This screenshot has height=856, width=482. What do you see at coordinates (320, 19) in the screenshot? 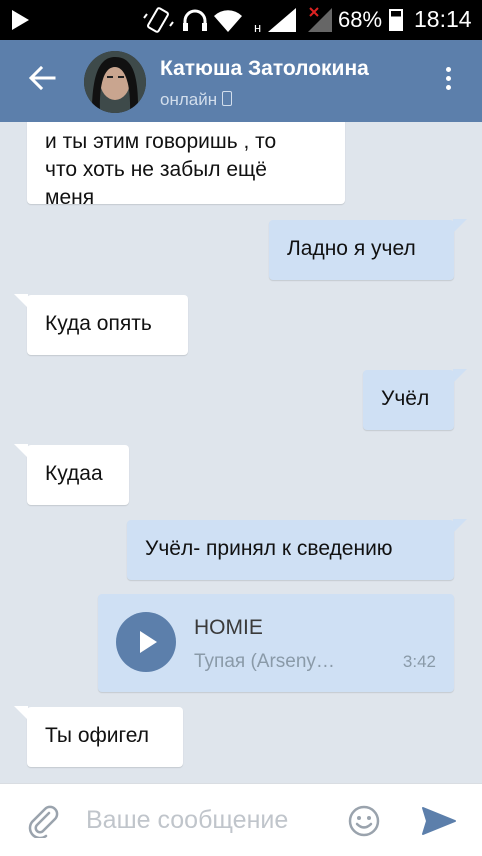
I see `signal-no-data-icon` at bounding box center [320, 19].